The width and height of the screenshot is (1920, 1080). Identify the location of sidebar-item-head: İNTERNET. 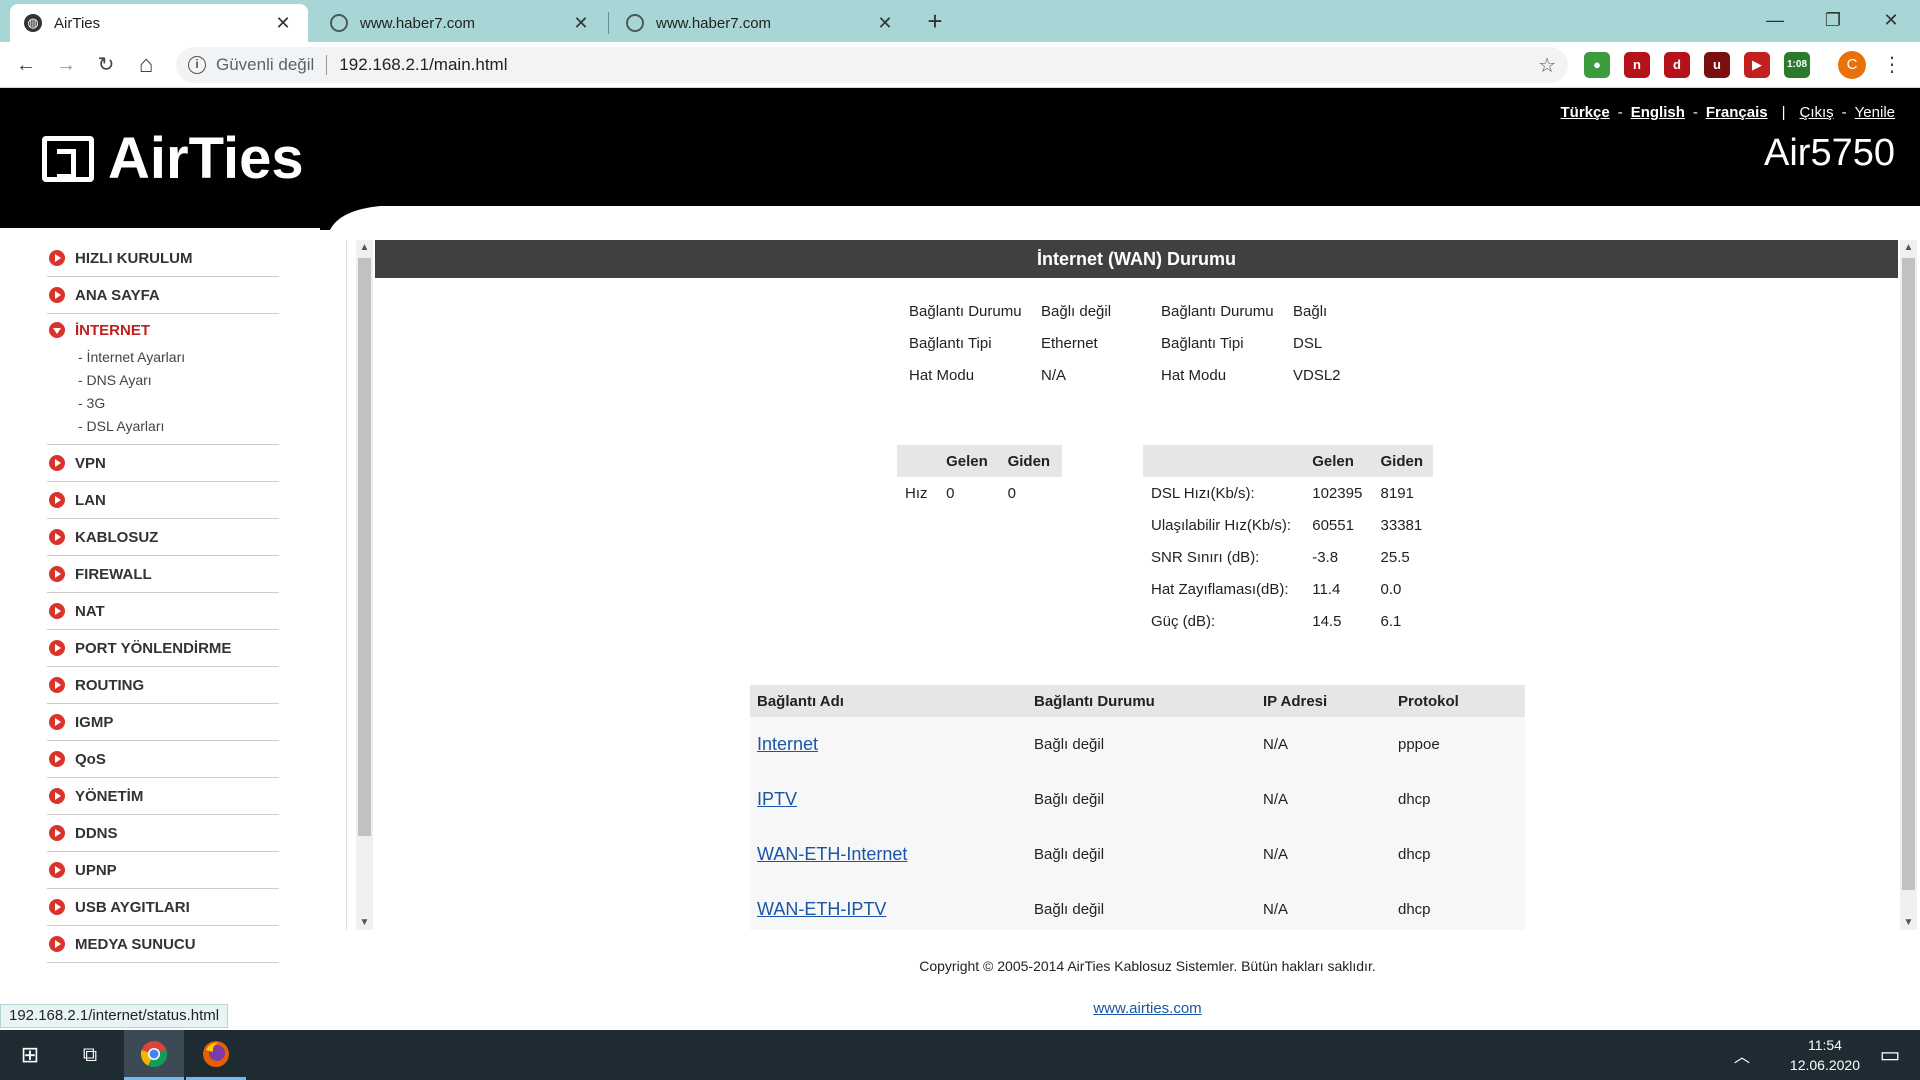
(98, 330).